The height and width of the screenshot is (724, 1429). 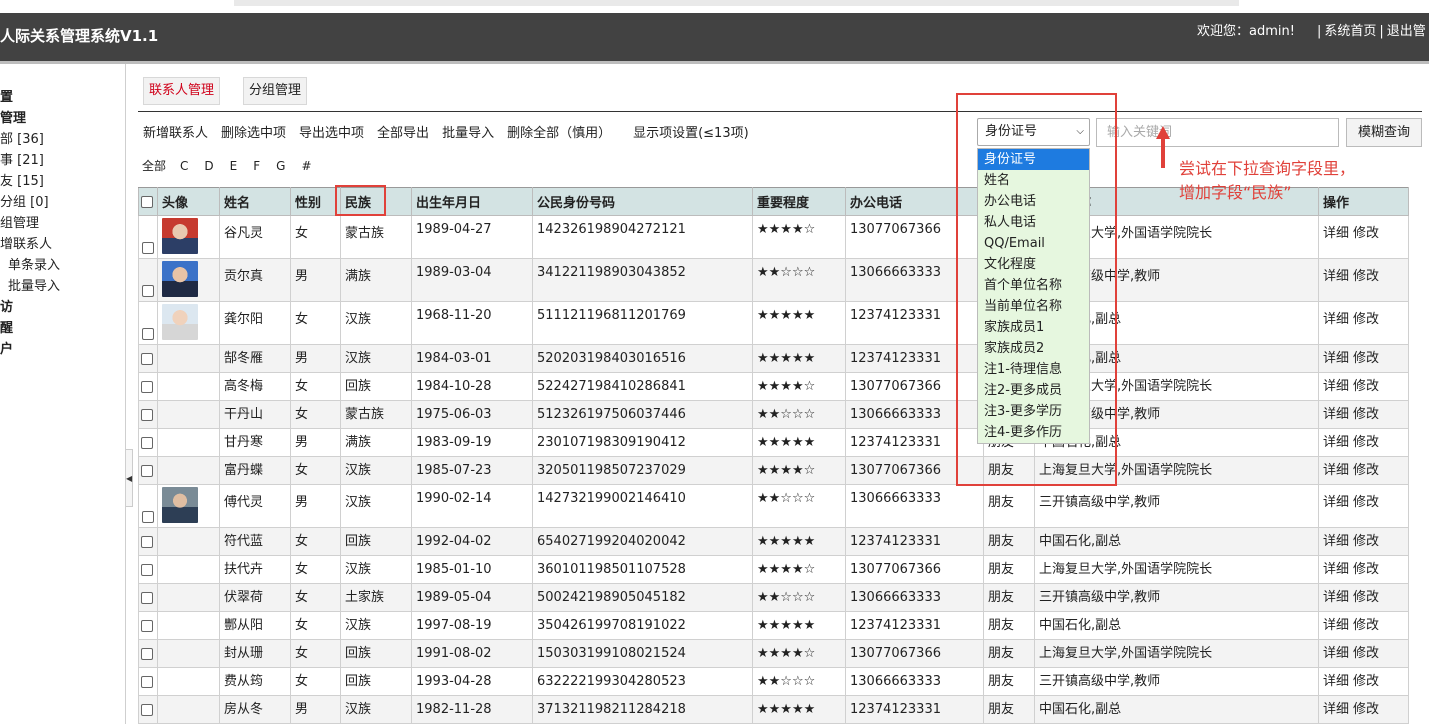 I want to click on collapse-sidebar-icon: ◀, so click(x=129, y=478).